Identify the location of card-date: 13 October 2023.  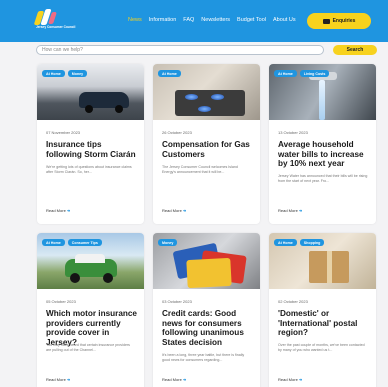
(293, 132).